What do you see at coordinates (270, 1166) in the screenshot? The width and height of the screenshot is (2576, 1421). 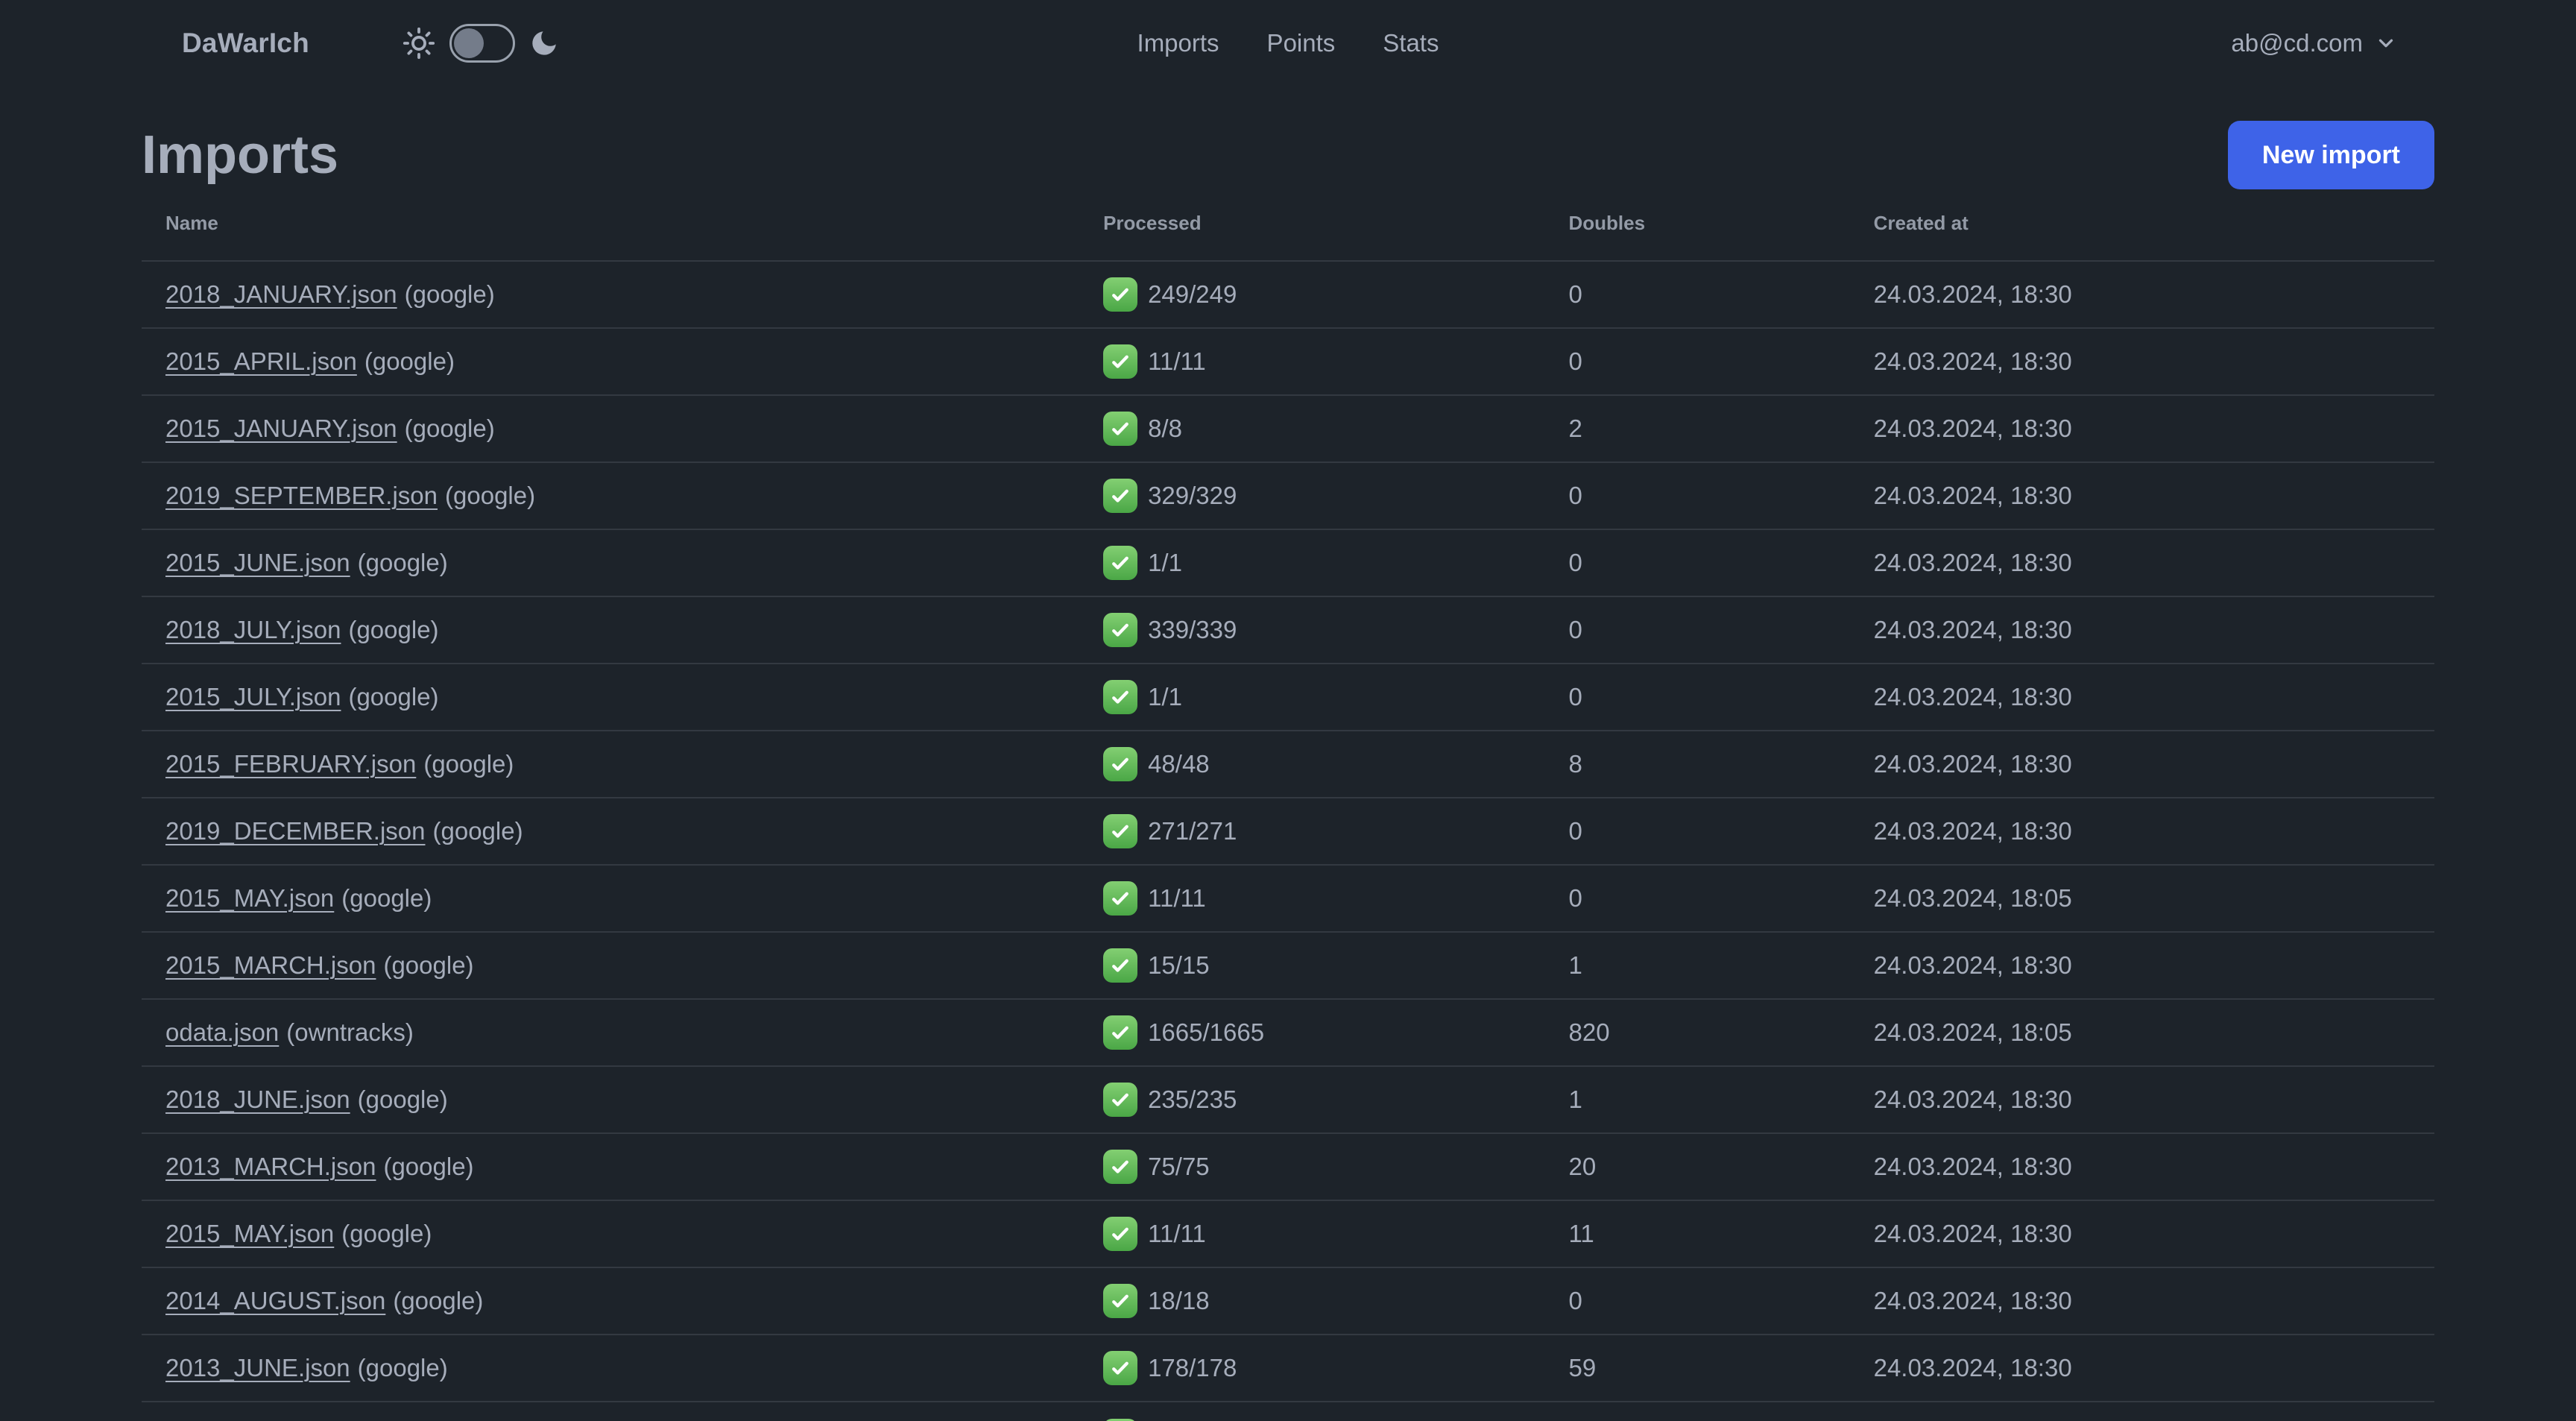 I see `import-file-link: 2013_MARCH.json` at bounding box center [270, 1166].